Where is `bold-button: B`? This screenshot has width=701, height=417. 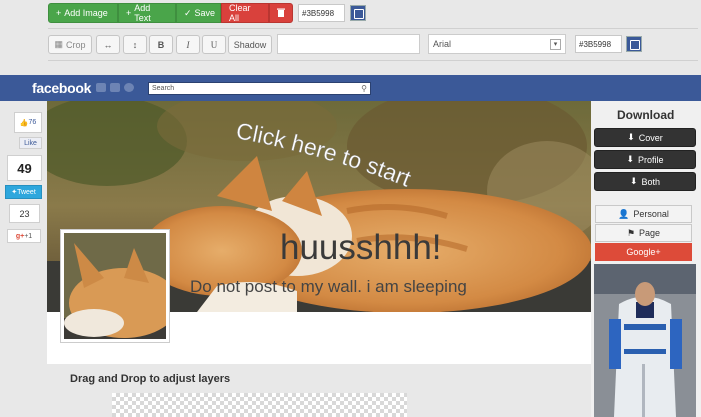
bold-button: B is located at coordinates (161, 44).